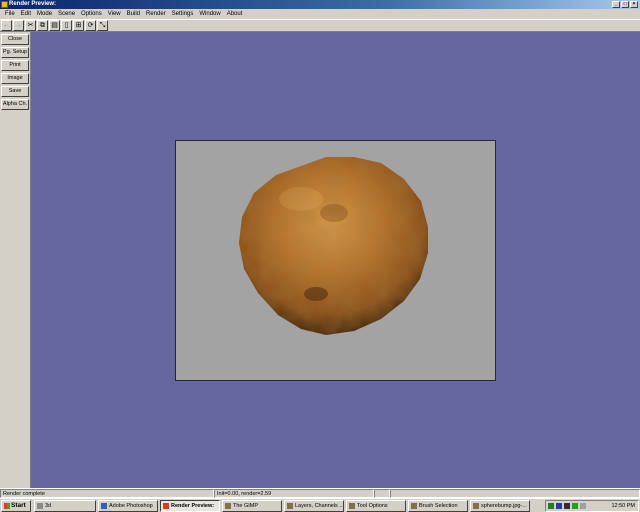 The width and height of the screenshot is (640, 512). Describe the element at coordinates (133, 14) in the screenshot. I see `menu-build: Build` at that location.